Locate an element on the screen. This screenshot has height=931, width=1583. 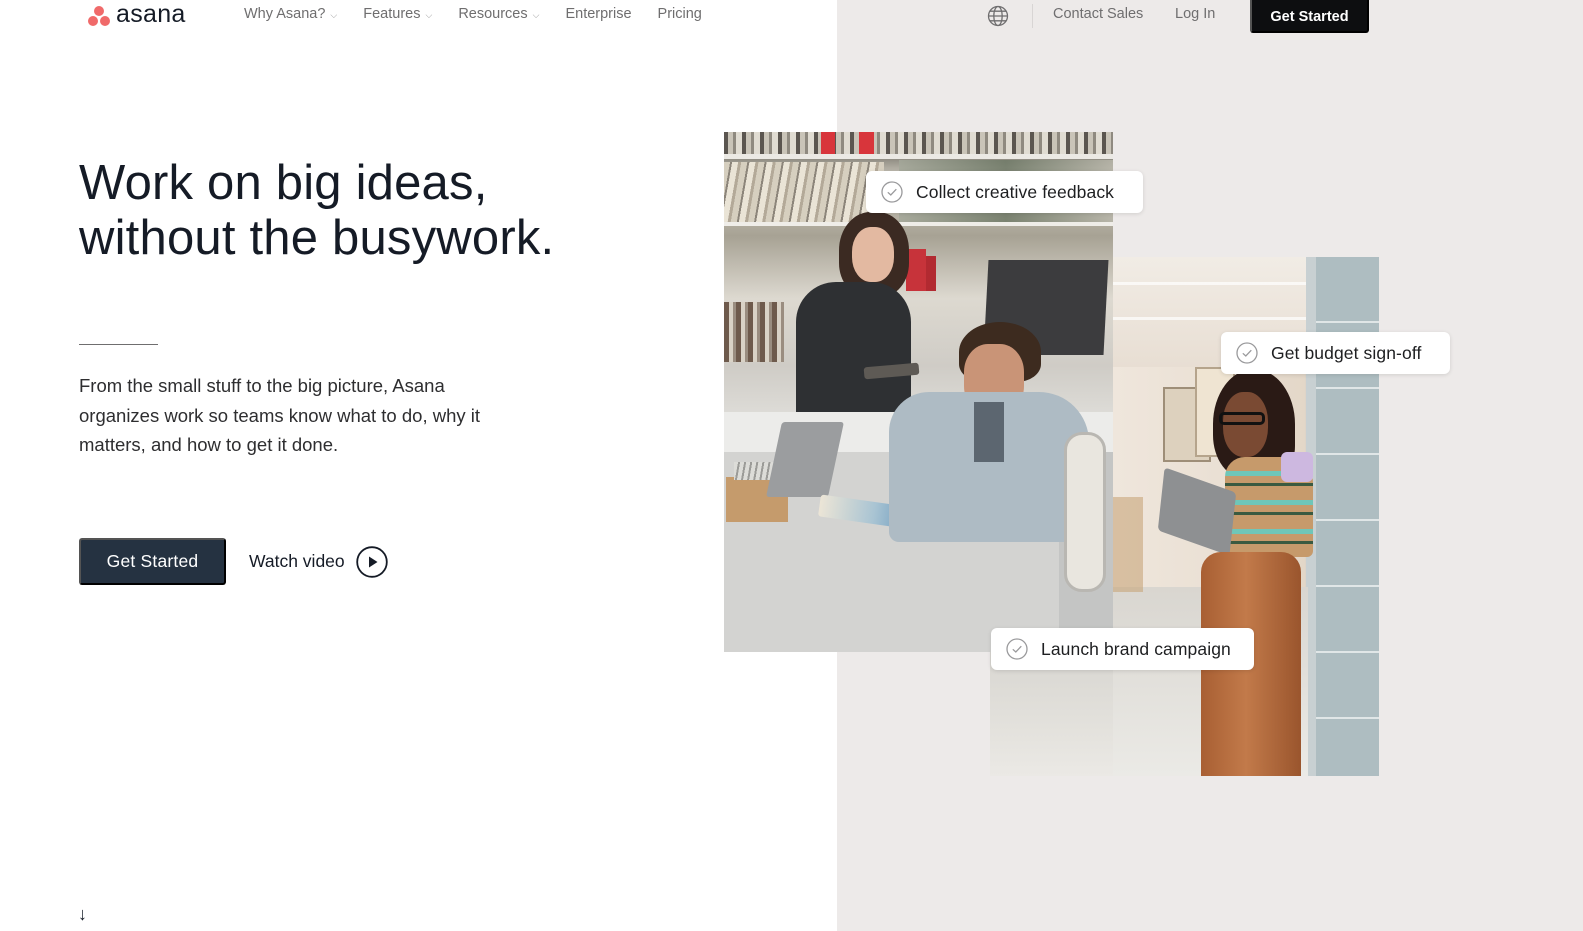
scroll-down-arrow-icon: ↓ is located at coordinates (82, 914).